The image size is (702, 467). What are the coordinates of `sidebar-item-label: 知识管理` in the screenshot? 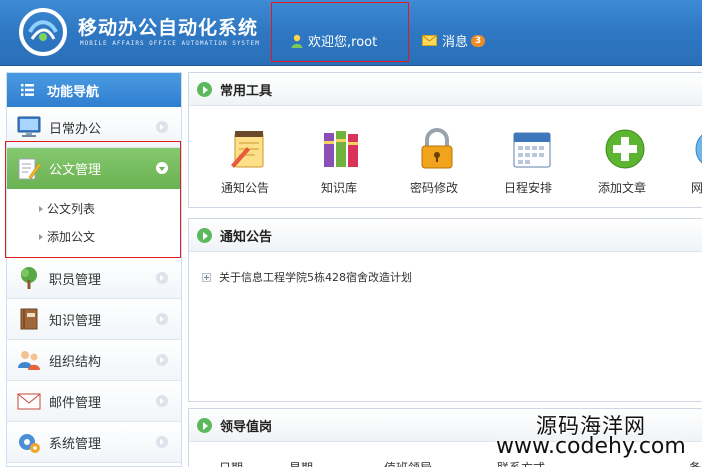 It's located at (75, 321).